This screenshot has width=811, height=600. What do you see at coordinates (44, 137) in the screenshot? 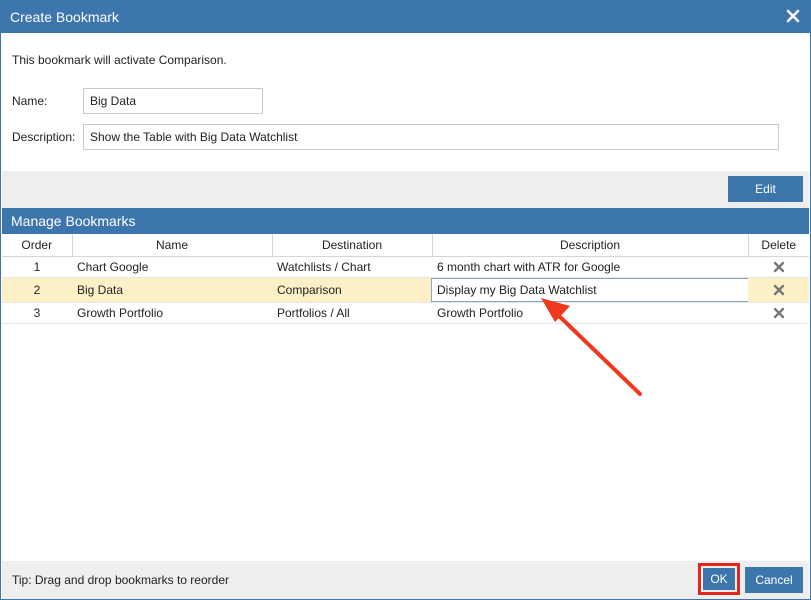
I see `description-label: Description:` at bounding box center [44, 137].